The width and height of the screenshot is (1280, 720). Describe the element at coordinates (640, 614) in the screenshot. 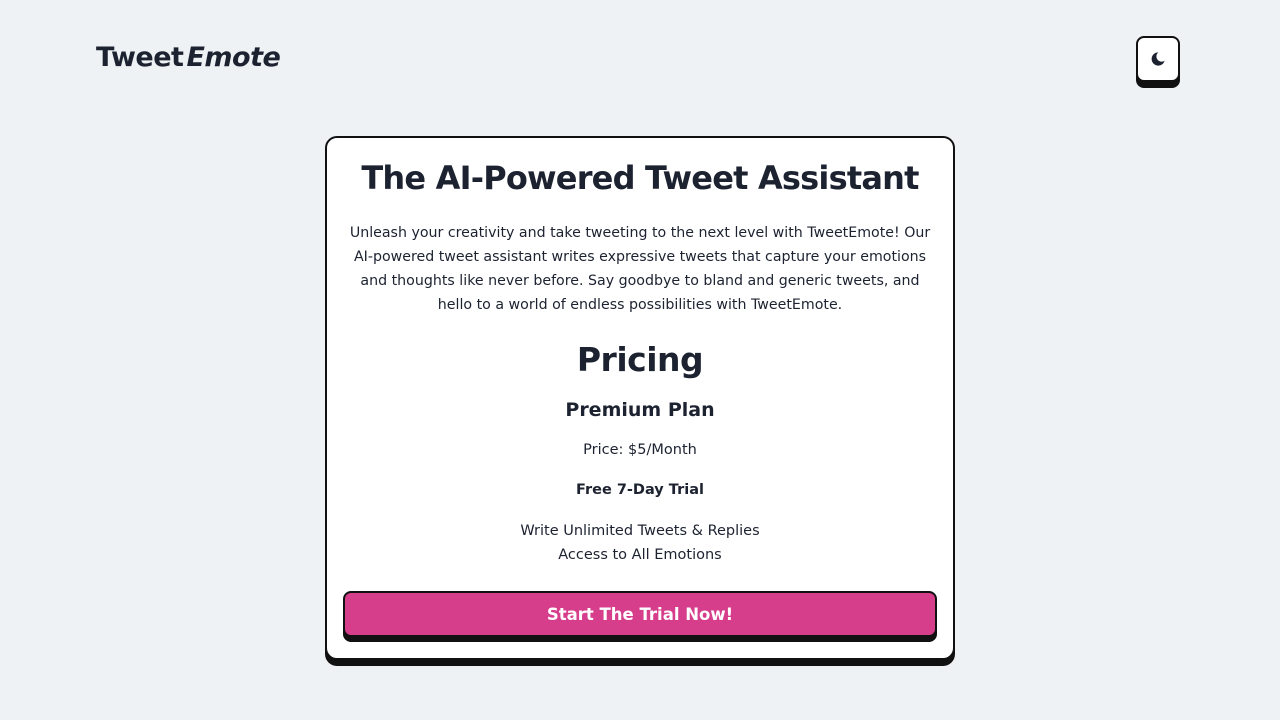

I see `start-trial-button: Start The Trial Now!` at that location.